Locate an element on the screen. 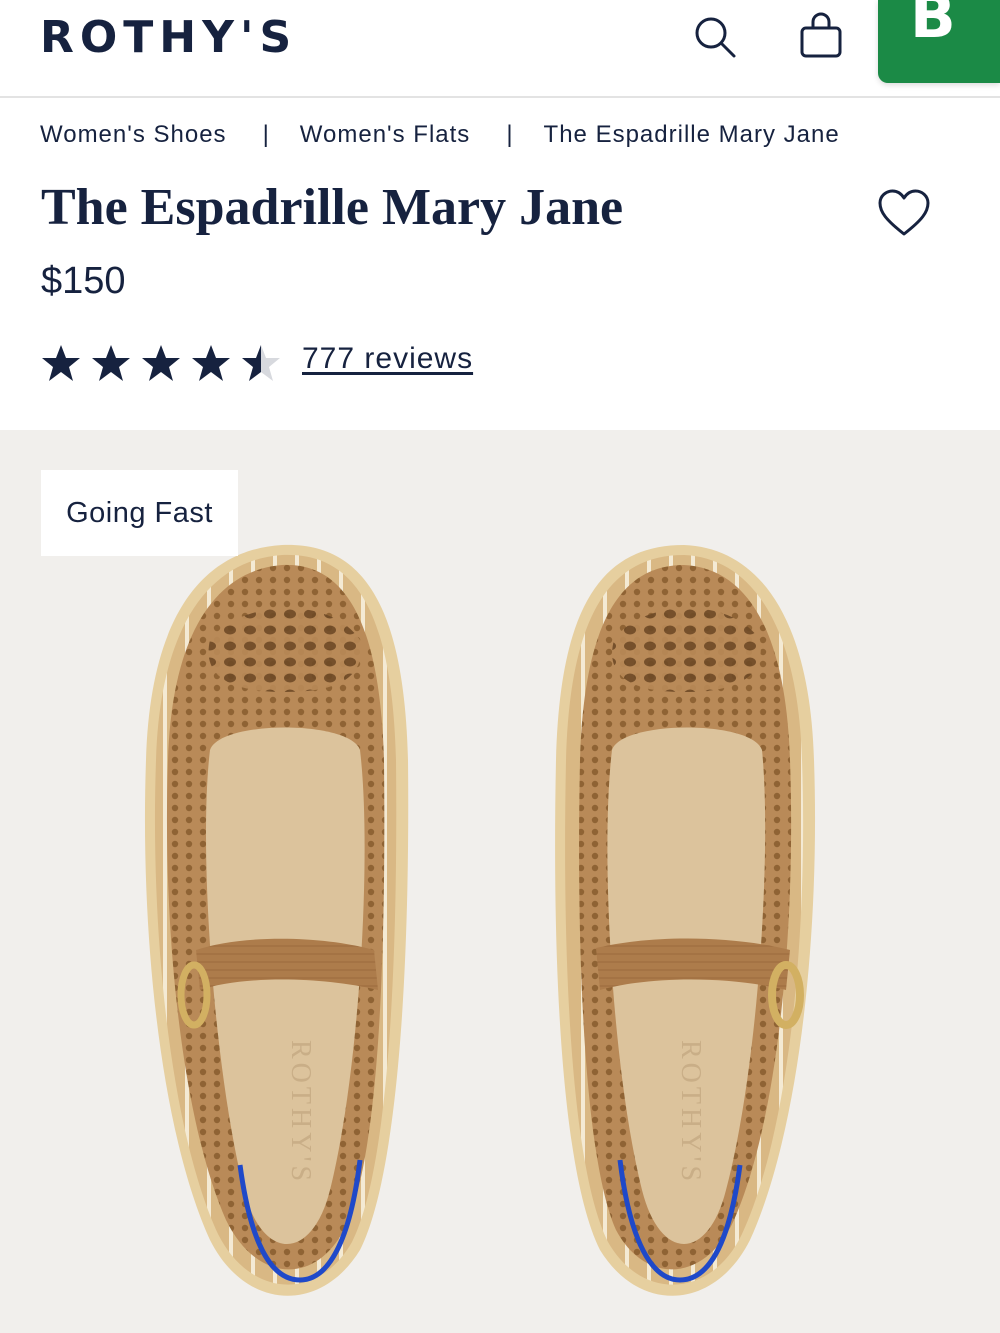  heart-icon is located at coordinates (904, 214).